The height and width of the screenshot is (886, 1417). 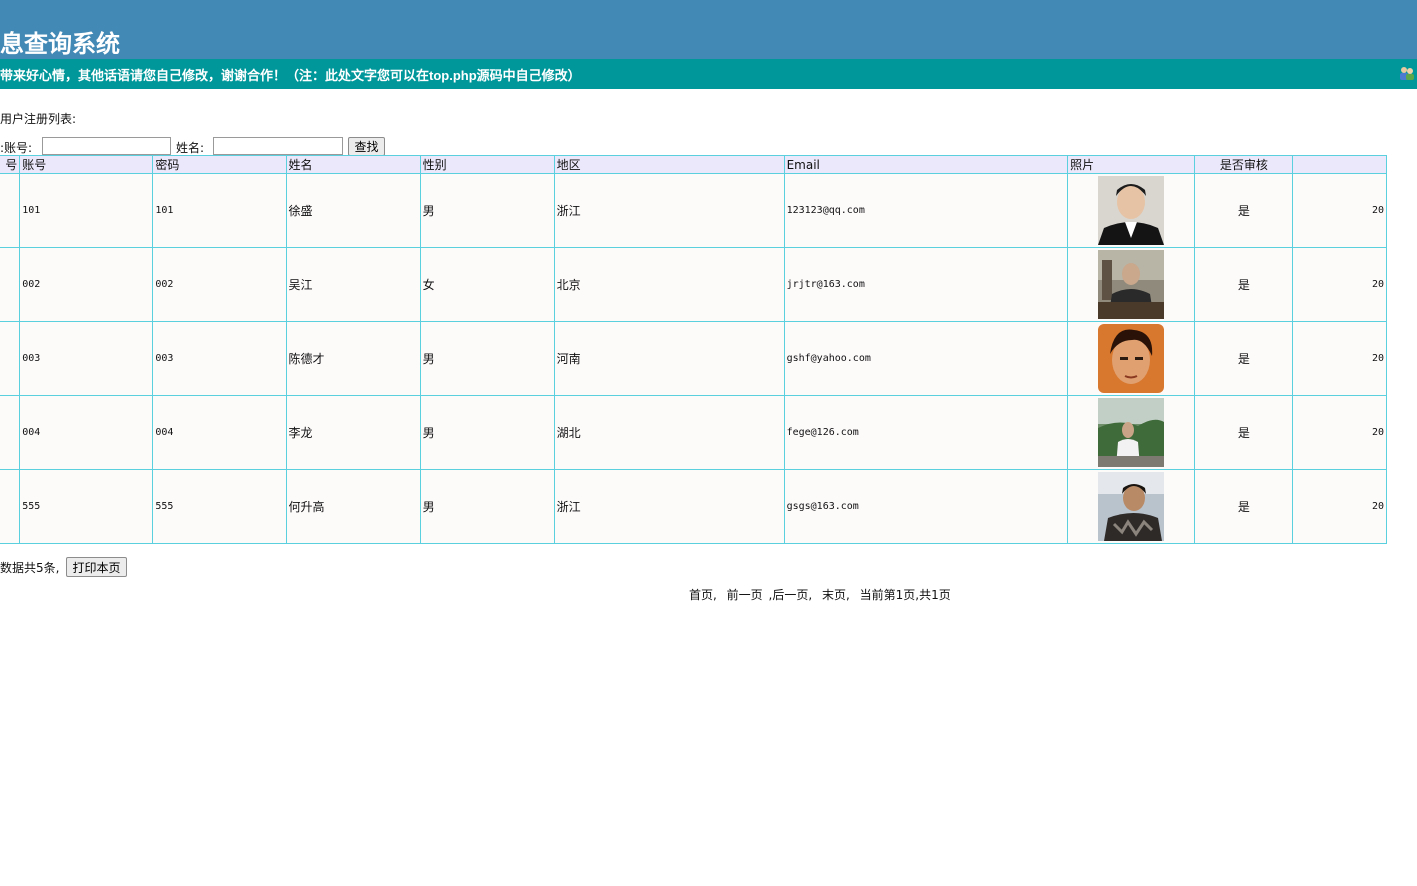 I want to click on cell-email: jrjtr@163.com, so click(x=926, y=284).